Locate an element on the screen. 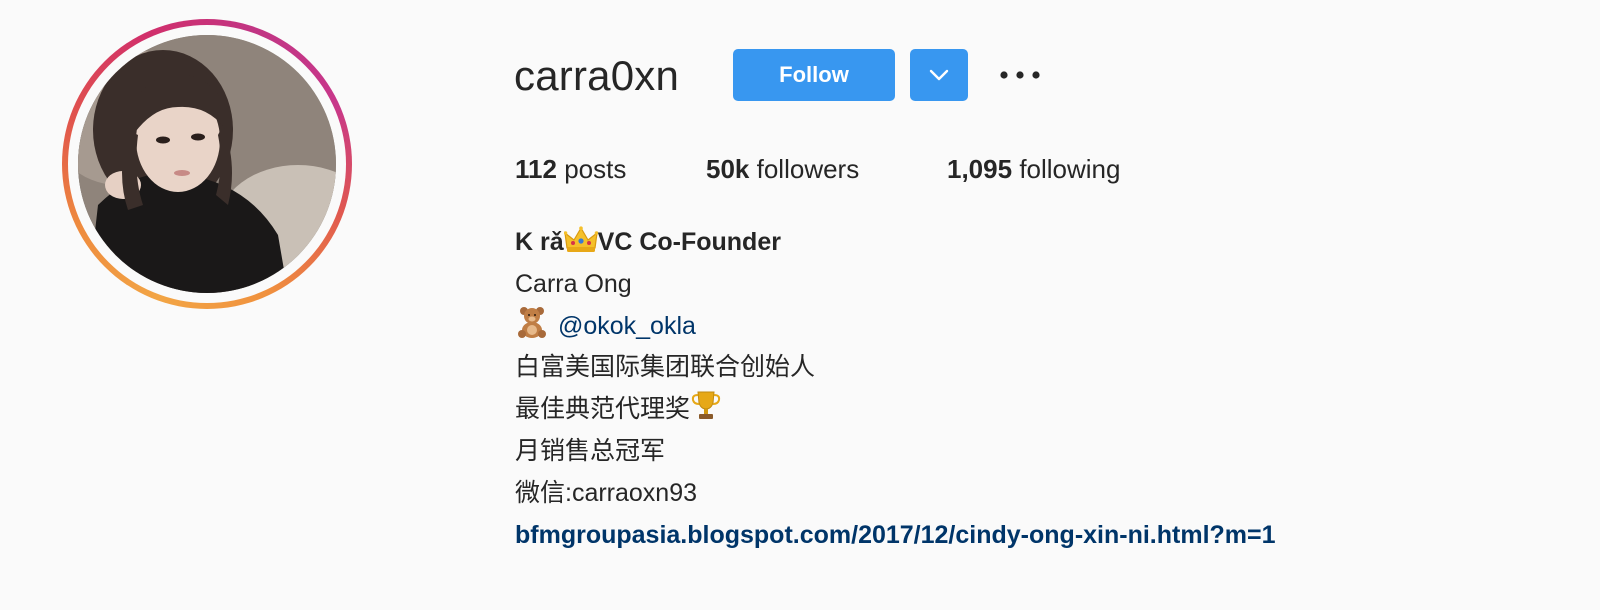 This screenshot has height=610, width=1600. suggested-accounts-dropdown-button is located at coordinates (939, 75).